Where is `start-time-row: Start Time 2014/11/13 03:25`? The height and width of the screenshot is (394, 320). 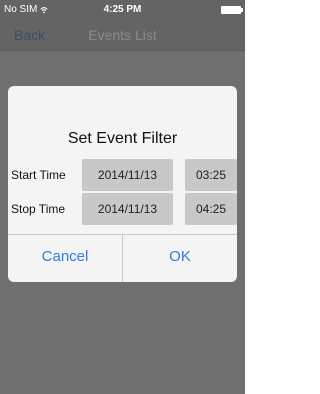
start-time-row: Start Time 2014/11/13 03:25 is located at coordinates (122, 175).